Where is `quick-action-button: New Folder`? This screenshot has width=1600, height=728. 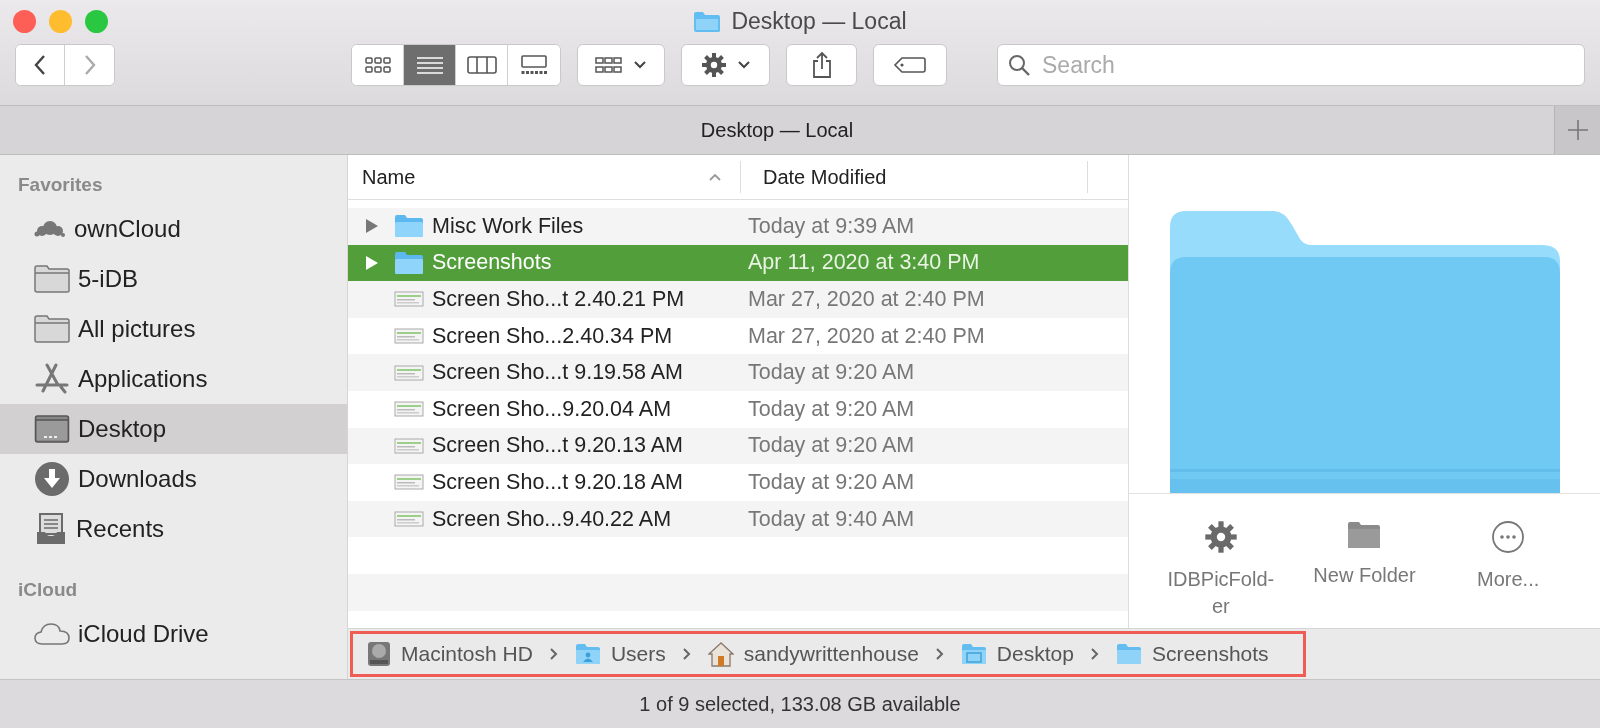 quick-action-button: New Folder is located at coordinates (1364, 570).